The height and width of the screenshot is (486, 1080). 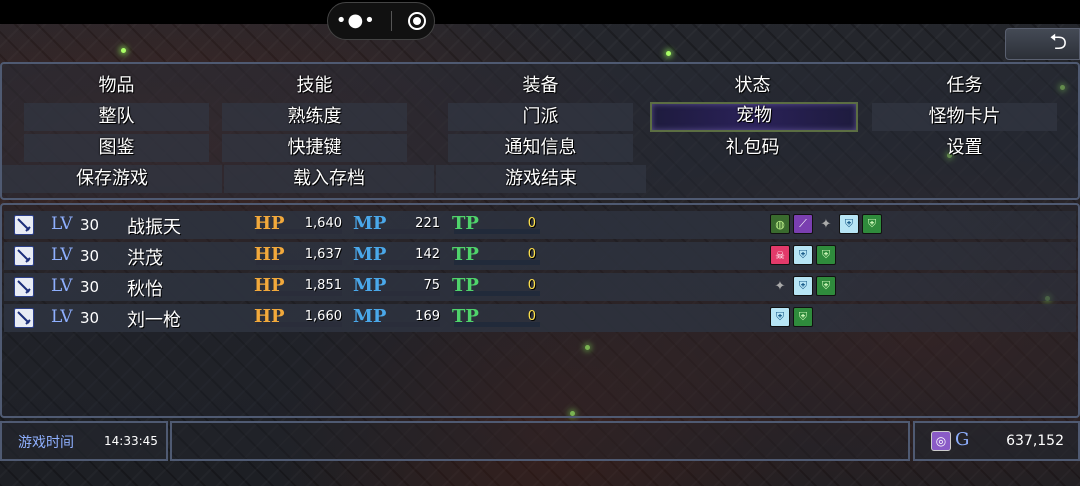 What do you see at coordinates (541, 179) in the screenshot?
I see `menu-item-end-game: 游戏结束` at bounding box center [541, 179].